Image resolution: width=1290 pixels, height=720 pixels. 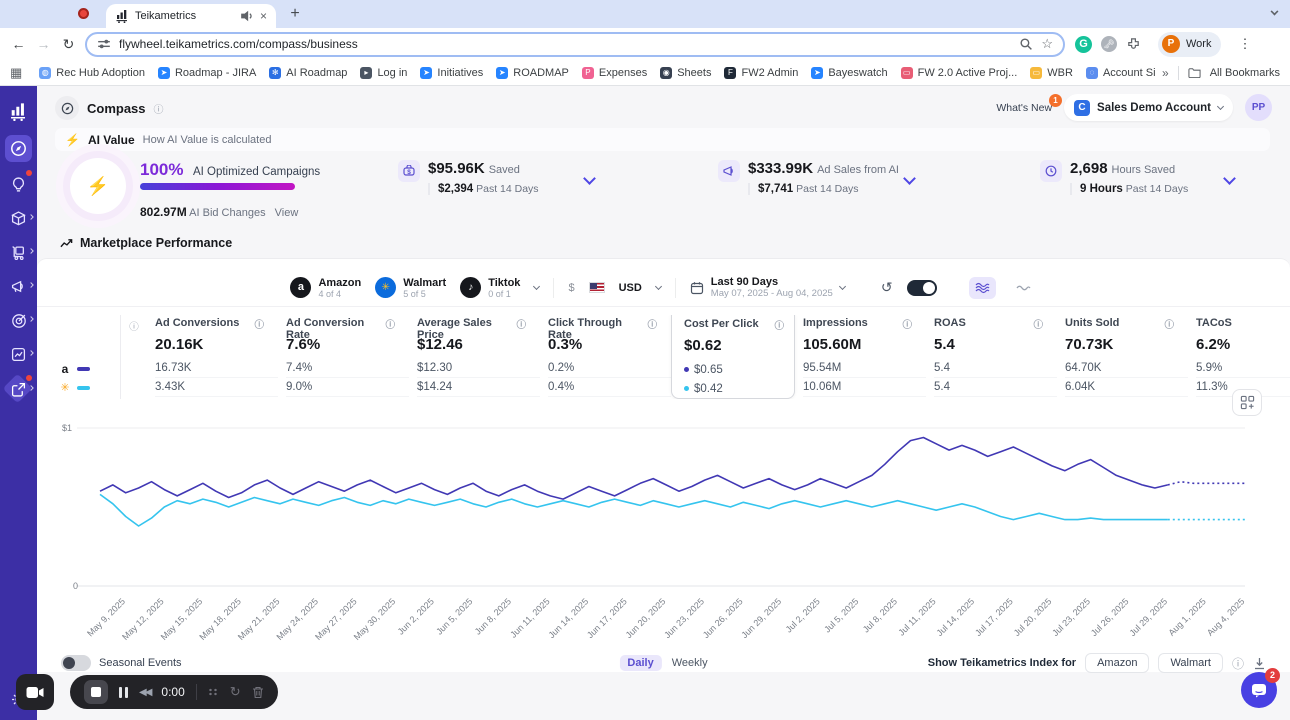 I want to click on browser-profile-chip: P Work, so click(x=1190, y=44).